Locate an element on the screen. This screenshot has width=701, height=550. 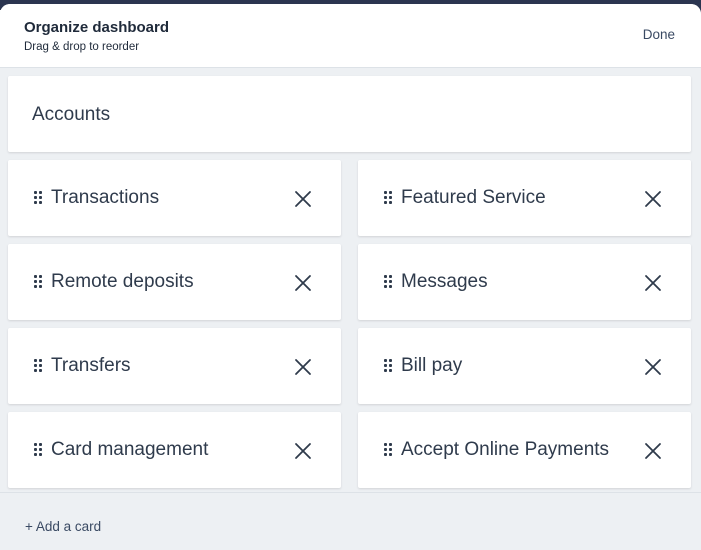
modal-title: Organize dashboard is located at coordinates (97, 27).